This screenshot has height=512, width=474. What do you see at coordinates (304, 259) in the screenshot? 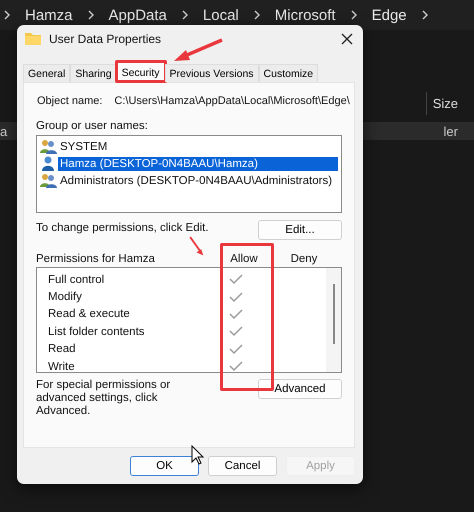
I see `column-header: Deny` at bounding box center [304, 259].